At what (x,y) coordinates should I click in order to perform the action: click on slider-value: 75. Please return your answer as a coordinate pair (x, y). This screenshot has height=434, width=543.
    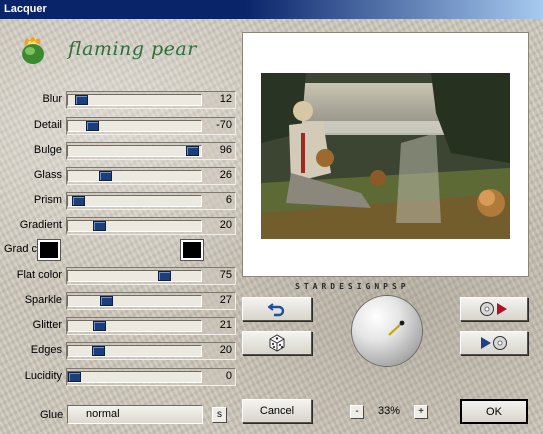
    Looking at the image, I should click on (225, 275).